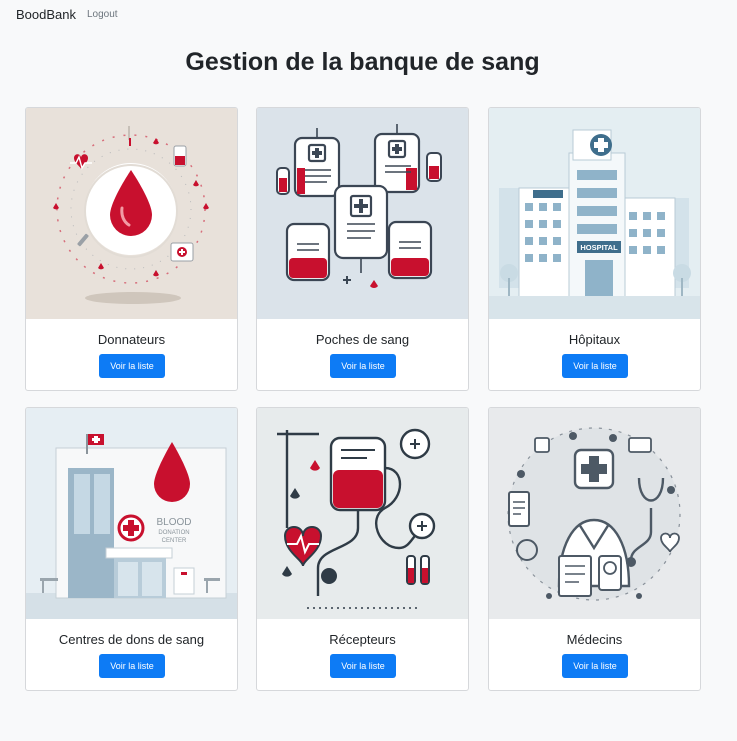 The width and height of the screenshot is (737, 741). I want to click on blood-bag-icon, so click(362, 213).